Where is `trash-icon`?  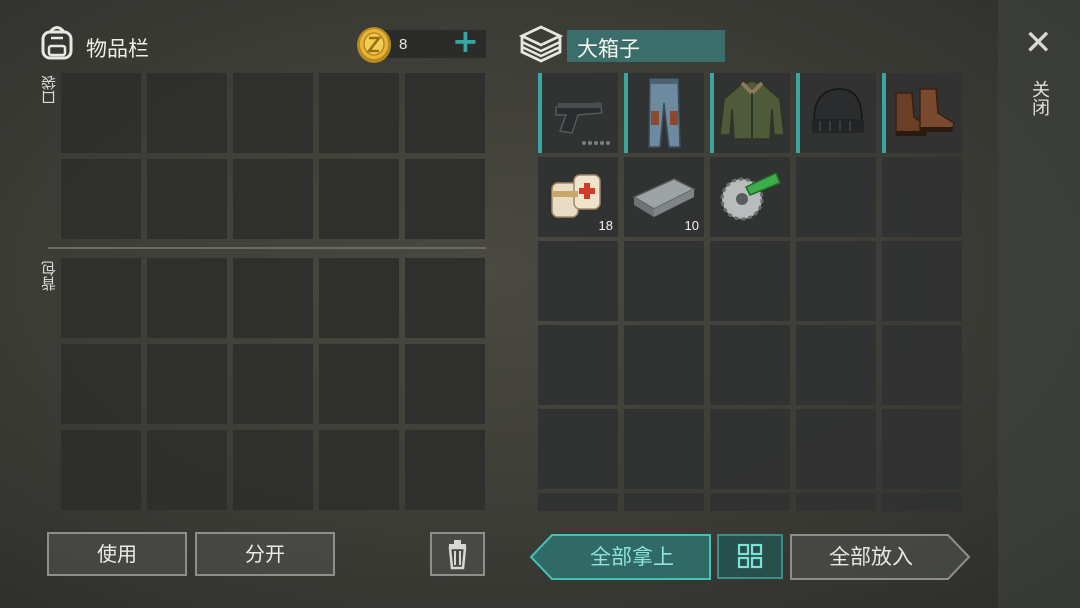
trash-icon is located at coordinates (457, 555).